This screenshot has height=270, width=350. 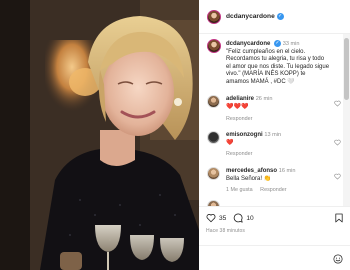 What do you see at coordinates (214, 16) in the screenshot?
I see `author-avatar` at bounding box center [214, 16].